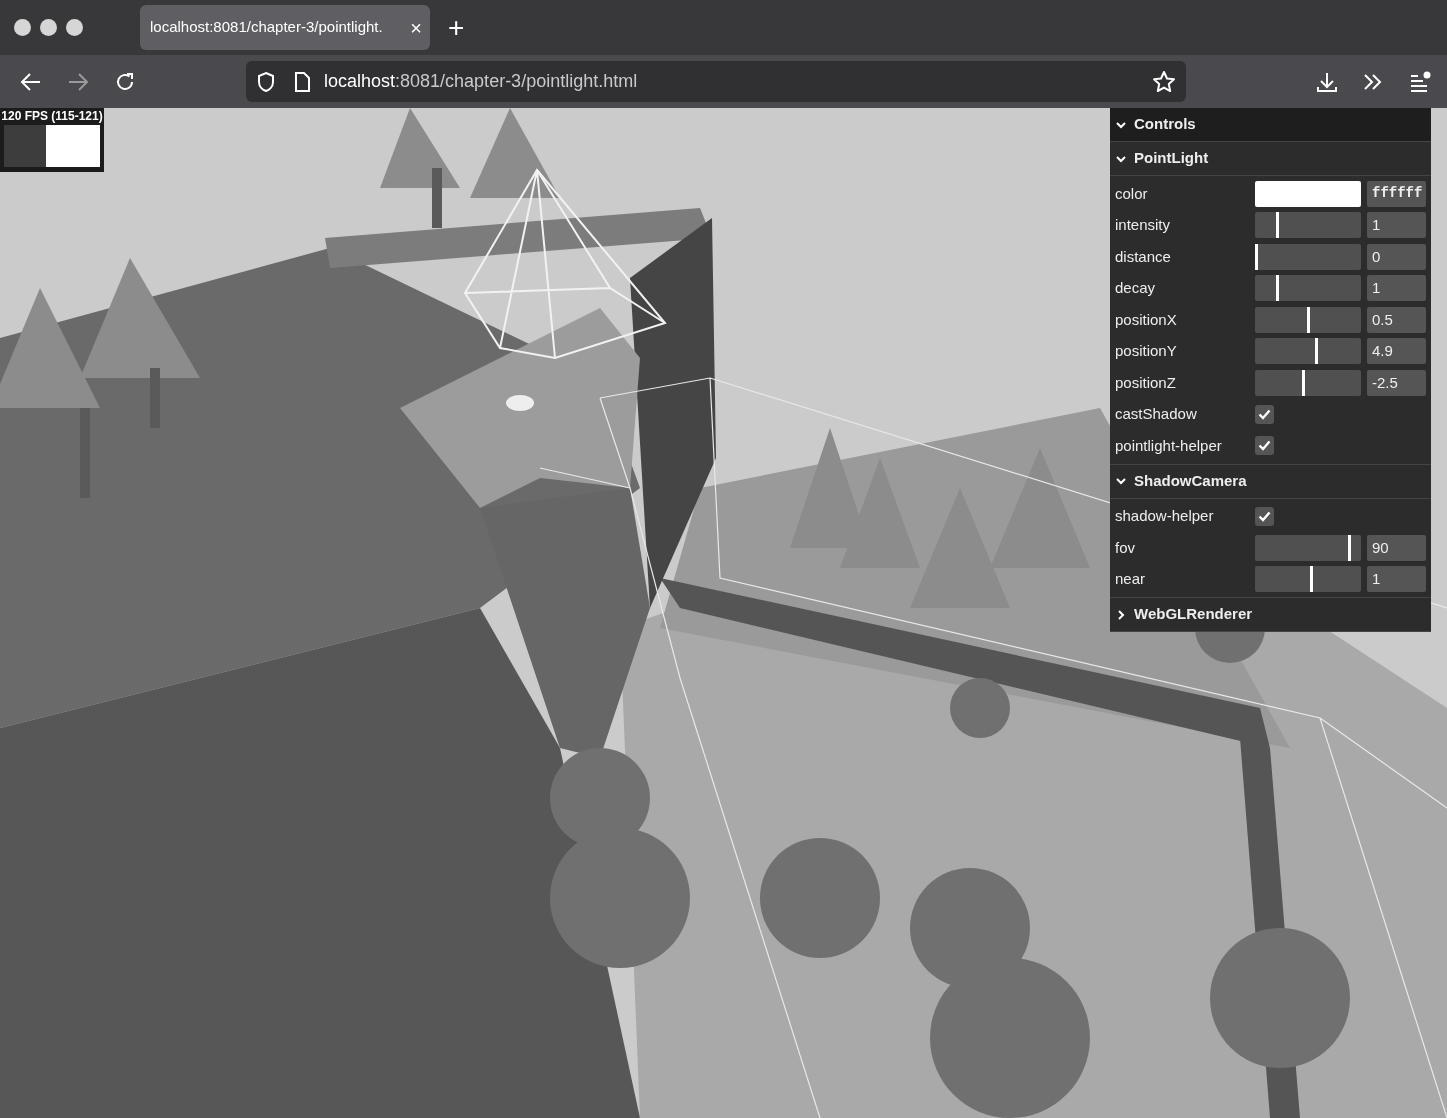  Describe the element at coordinates (1396, 319) in the screenshot. I see `value-field: 0.5` at that location.